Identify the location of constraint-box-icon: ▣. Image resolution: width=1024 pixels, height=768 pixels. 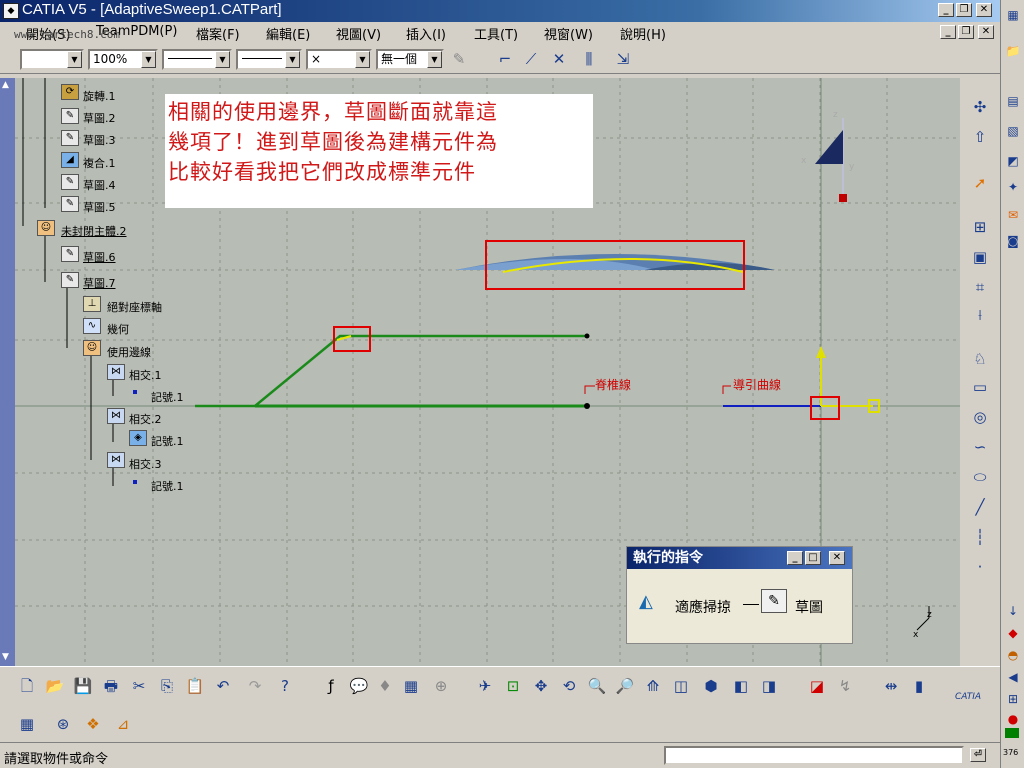
(980, 257).